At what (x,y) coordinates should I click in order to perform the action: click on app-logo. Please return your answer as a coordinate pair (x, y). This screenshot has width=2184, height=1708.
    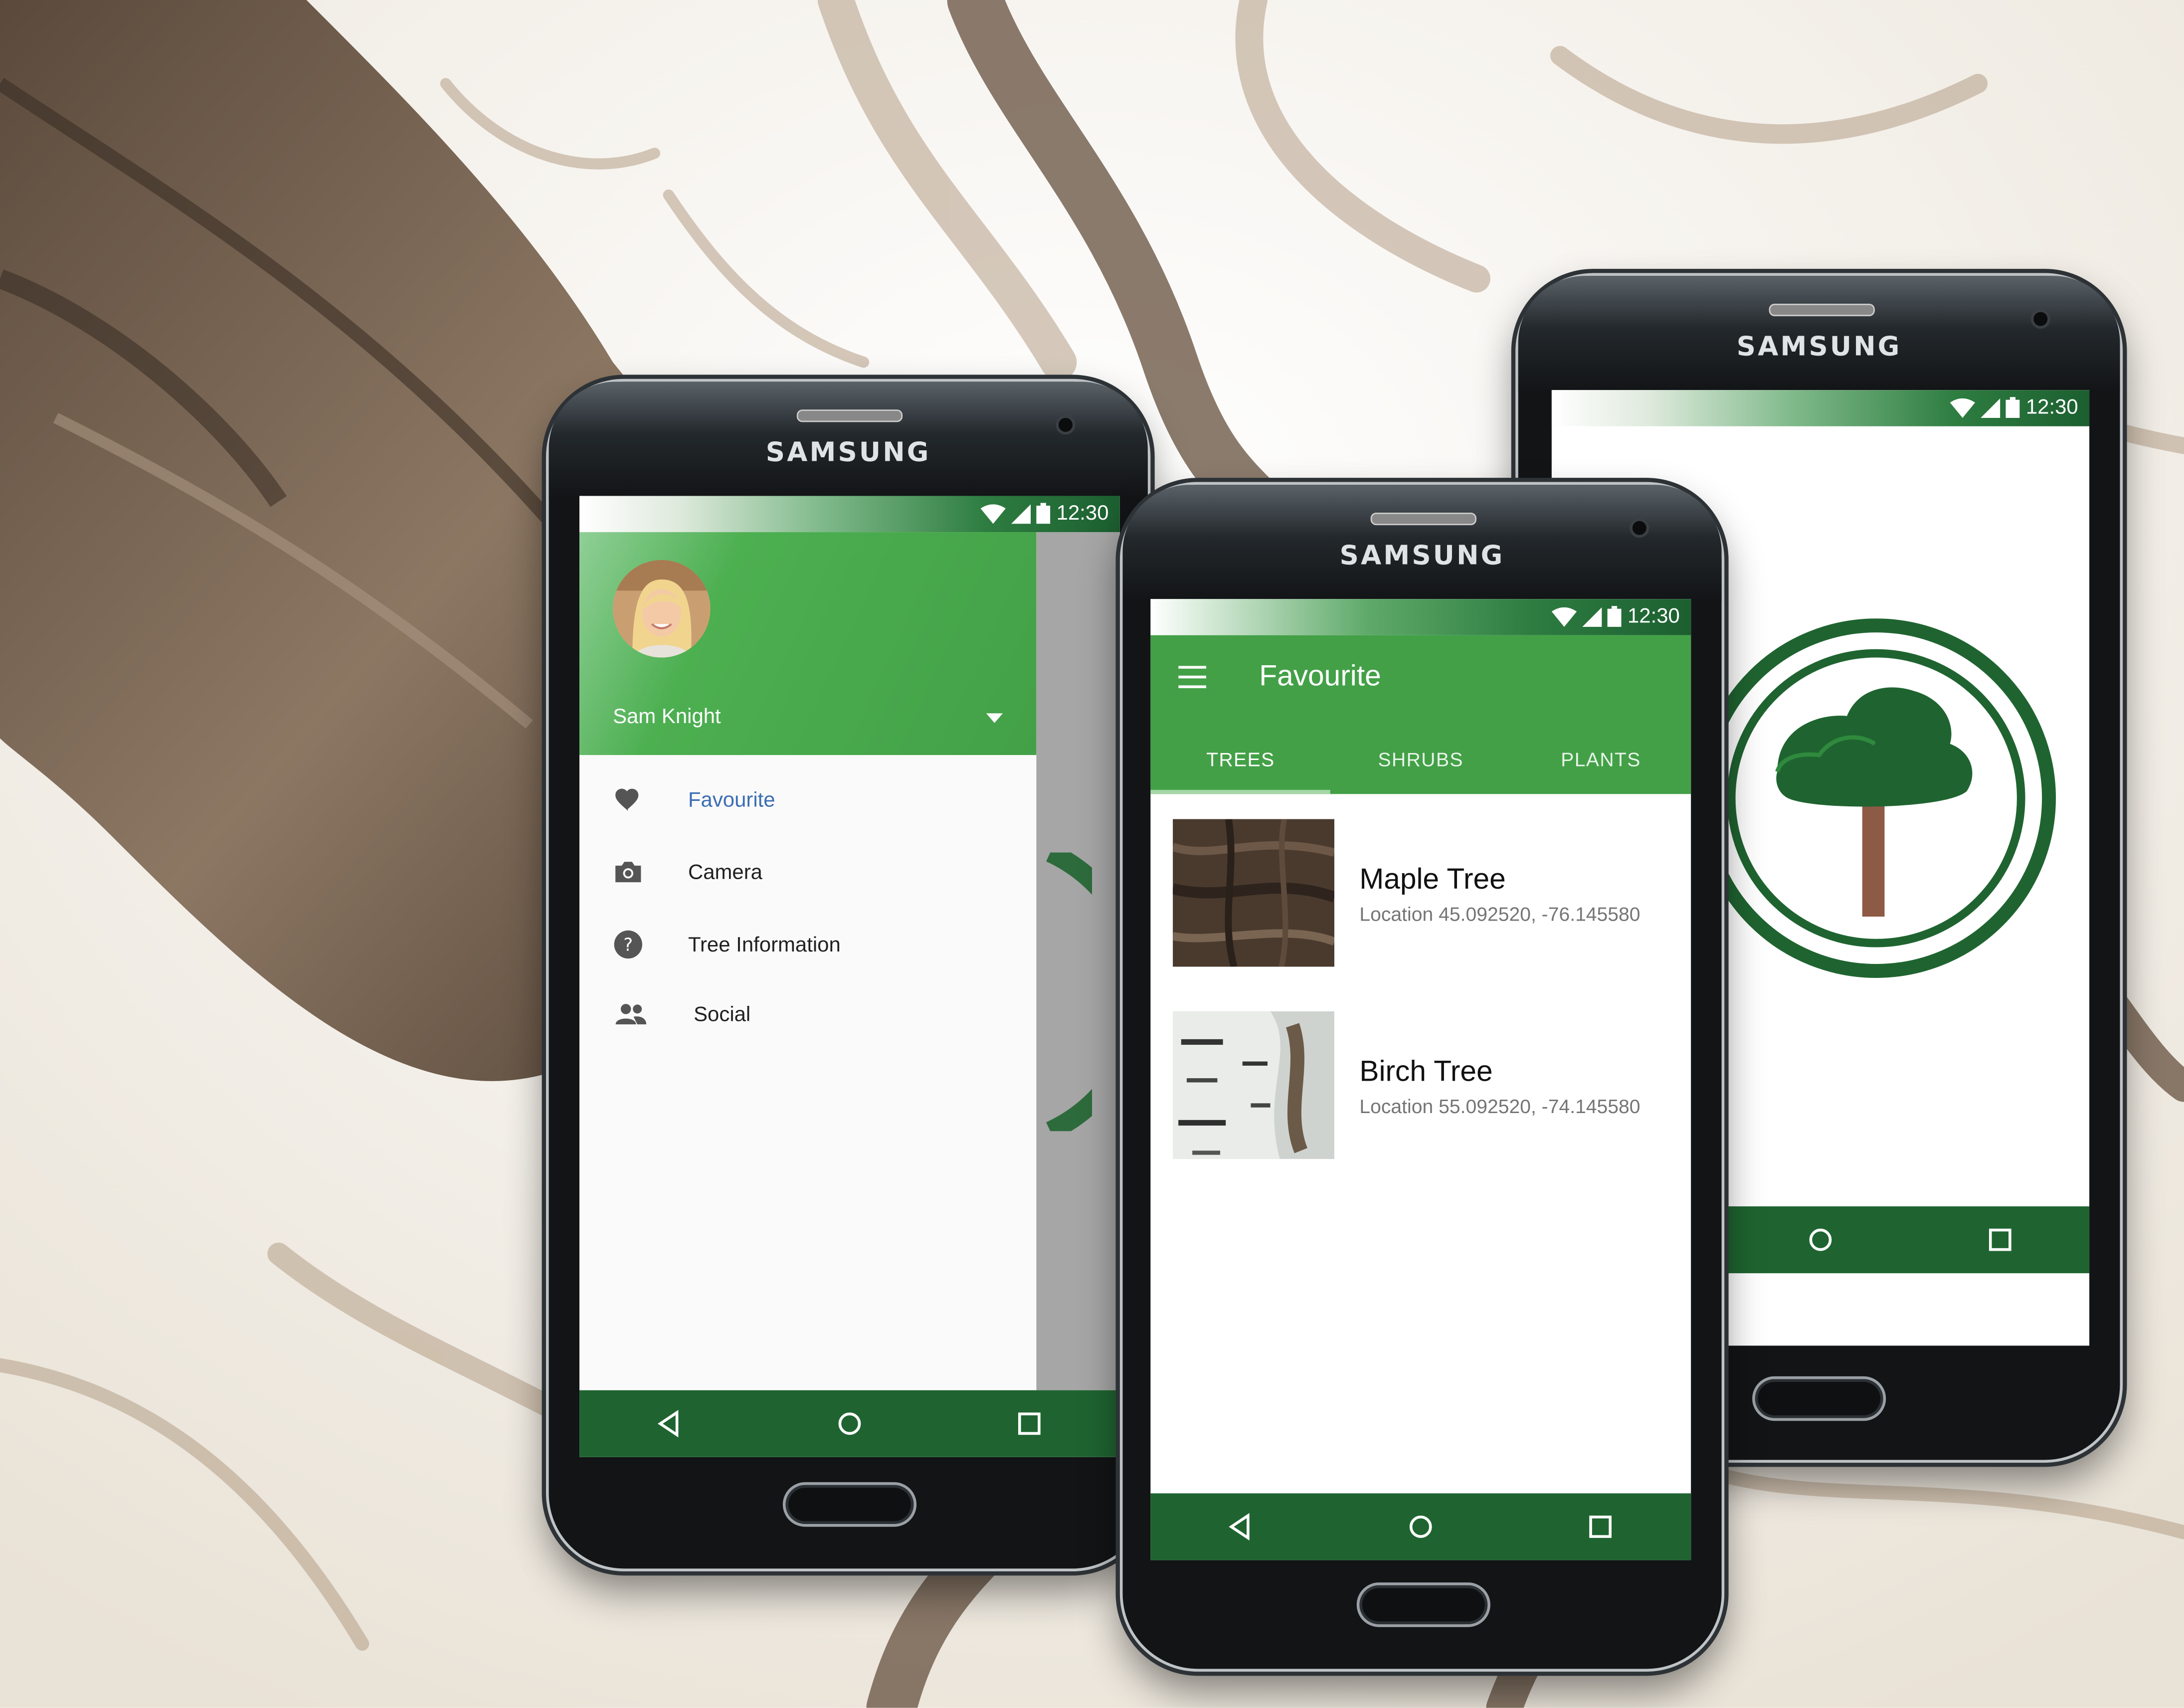
    Looking at the image, I should click on (1876, 798).